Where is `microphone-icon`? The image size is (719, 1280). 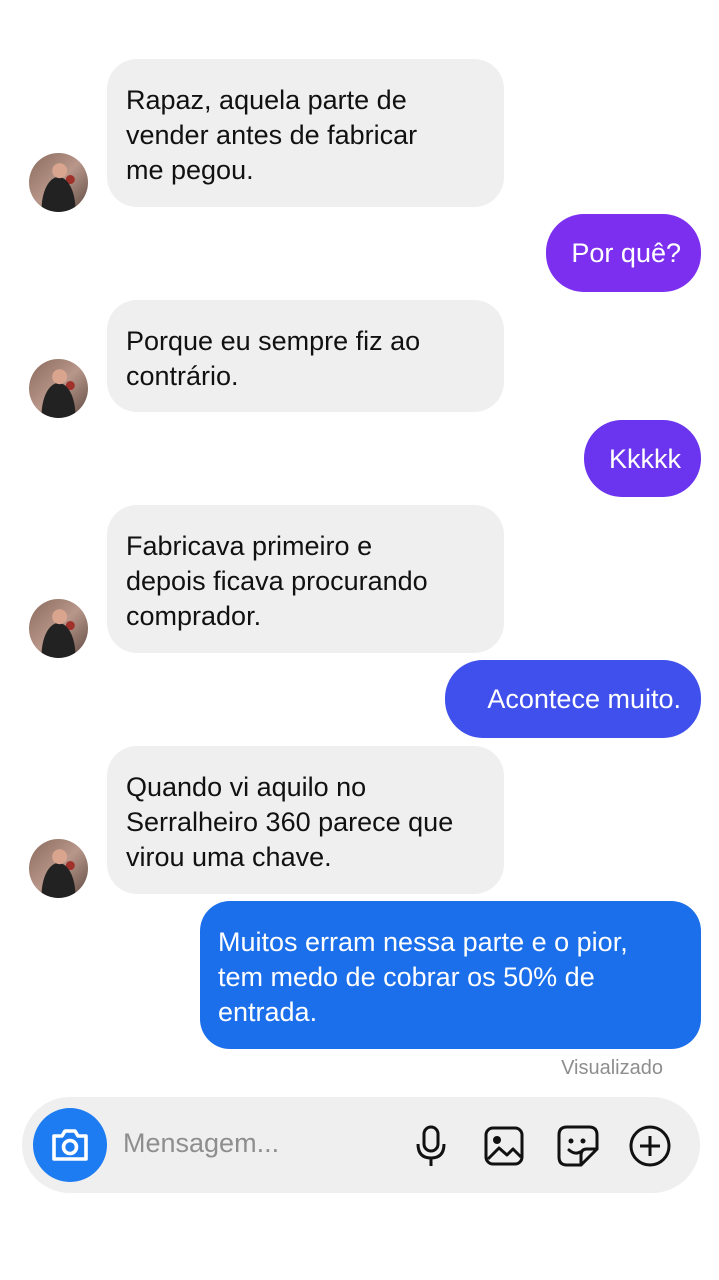
microphone-icon is located at coordinates (431, 1146).